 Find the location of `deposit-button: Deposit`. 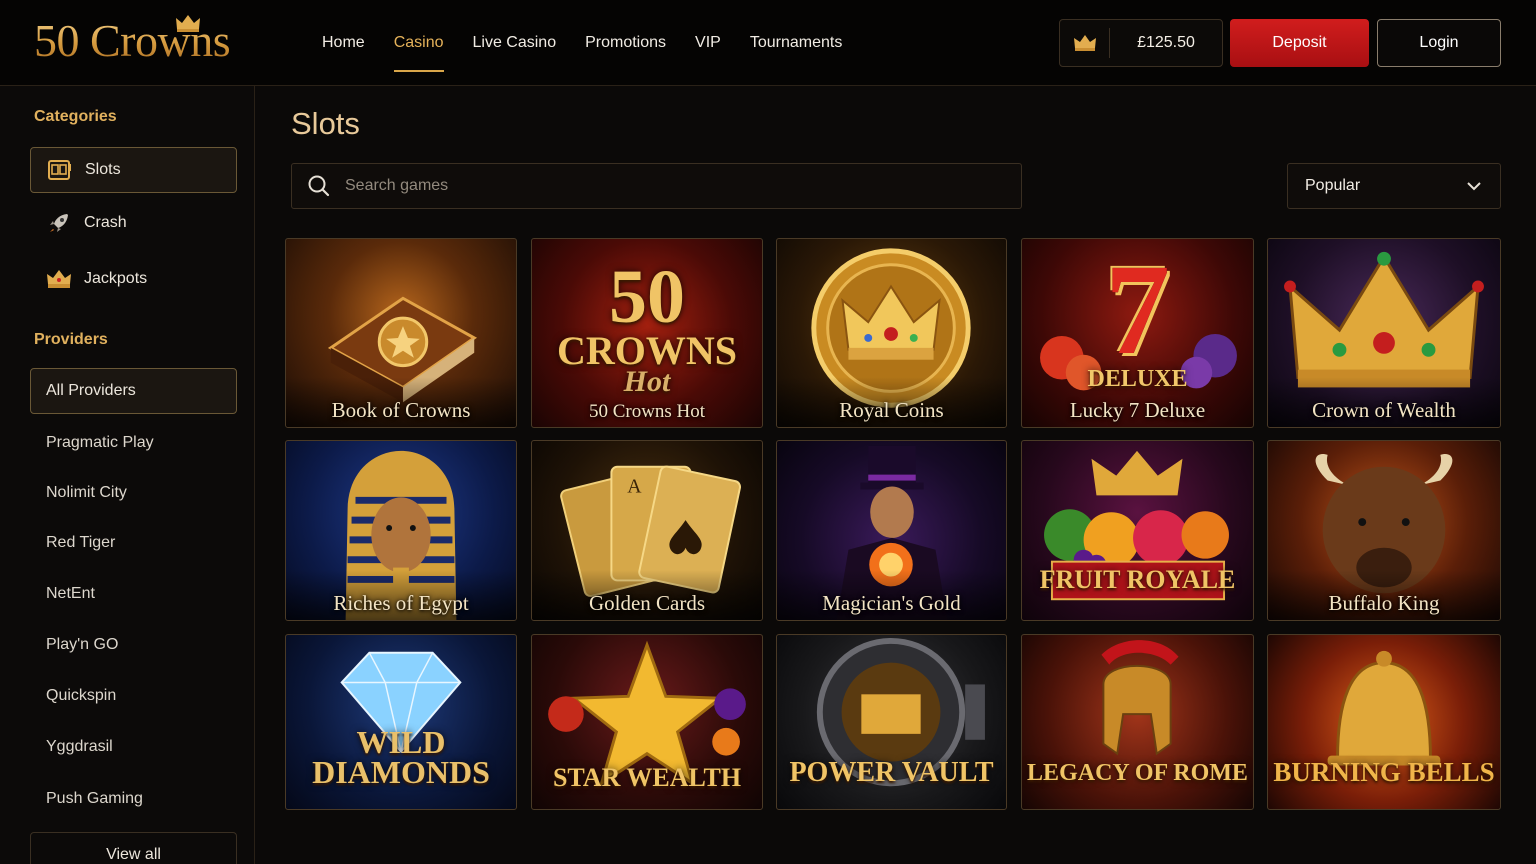

deposit-button: Deposit is located at coordinates (1299, 43).